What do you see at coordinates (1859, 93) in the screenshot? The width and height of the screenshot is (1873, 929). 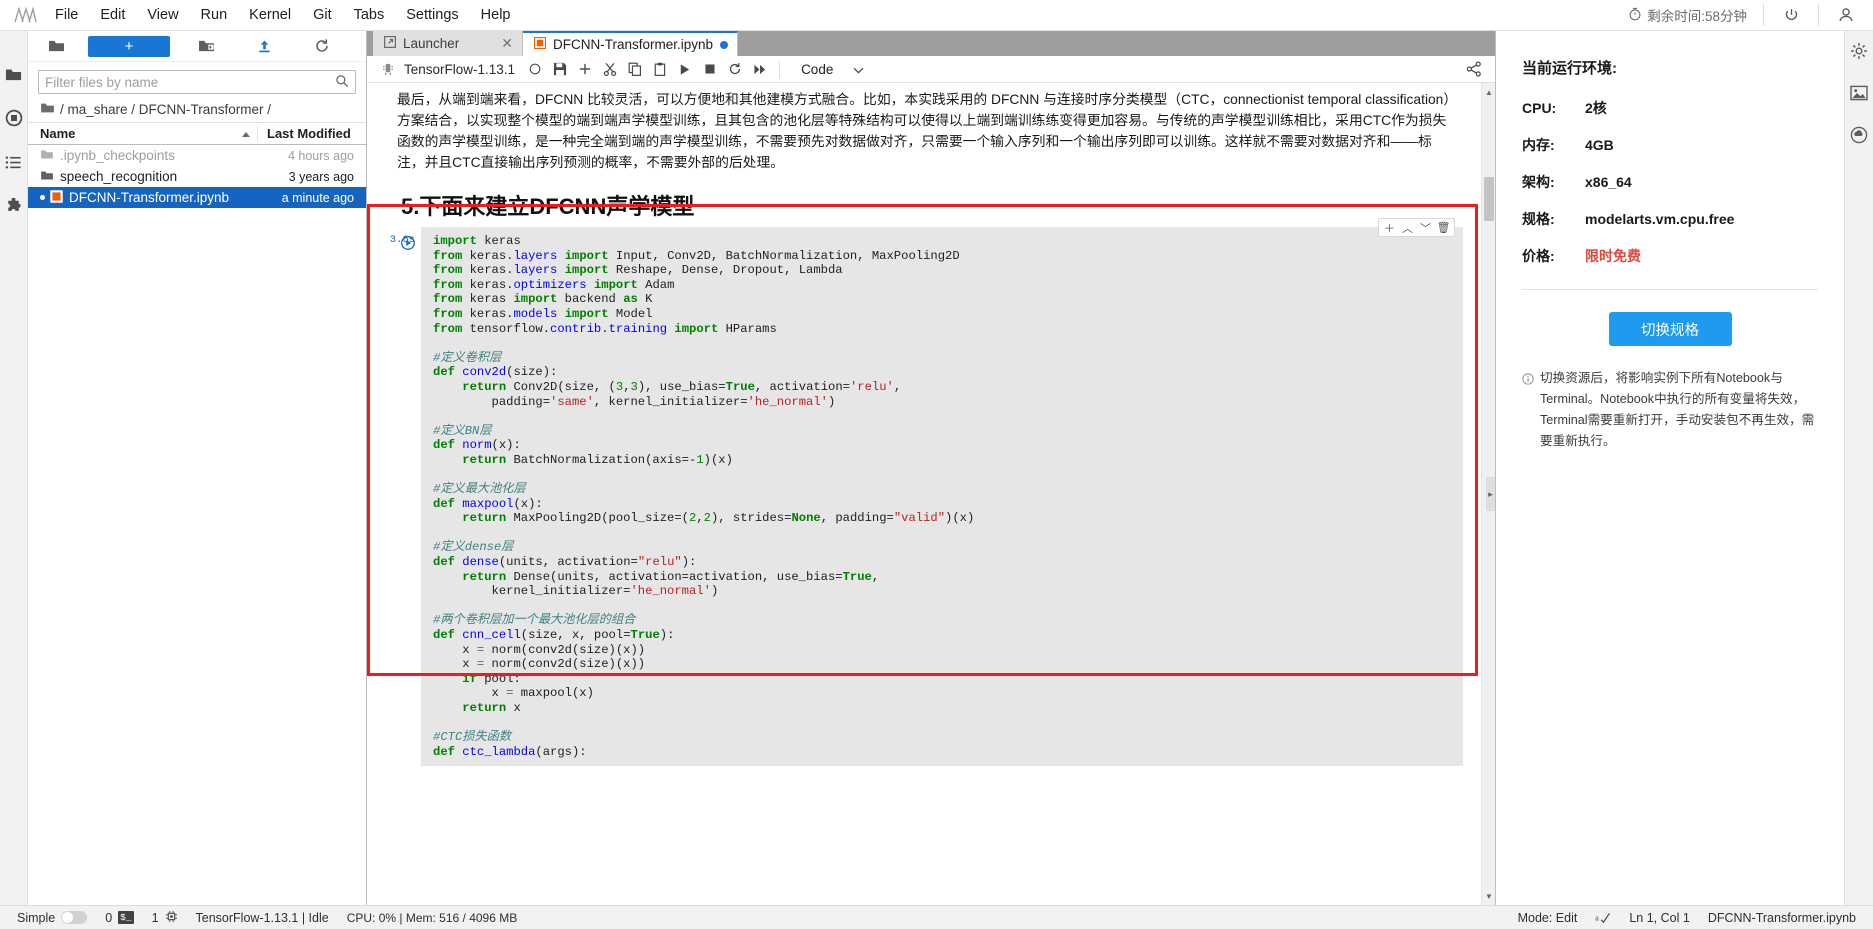 I see `image-icon` at bounding box center [1859, 93].